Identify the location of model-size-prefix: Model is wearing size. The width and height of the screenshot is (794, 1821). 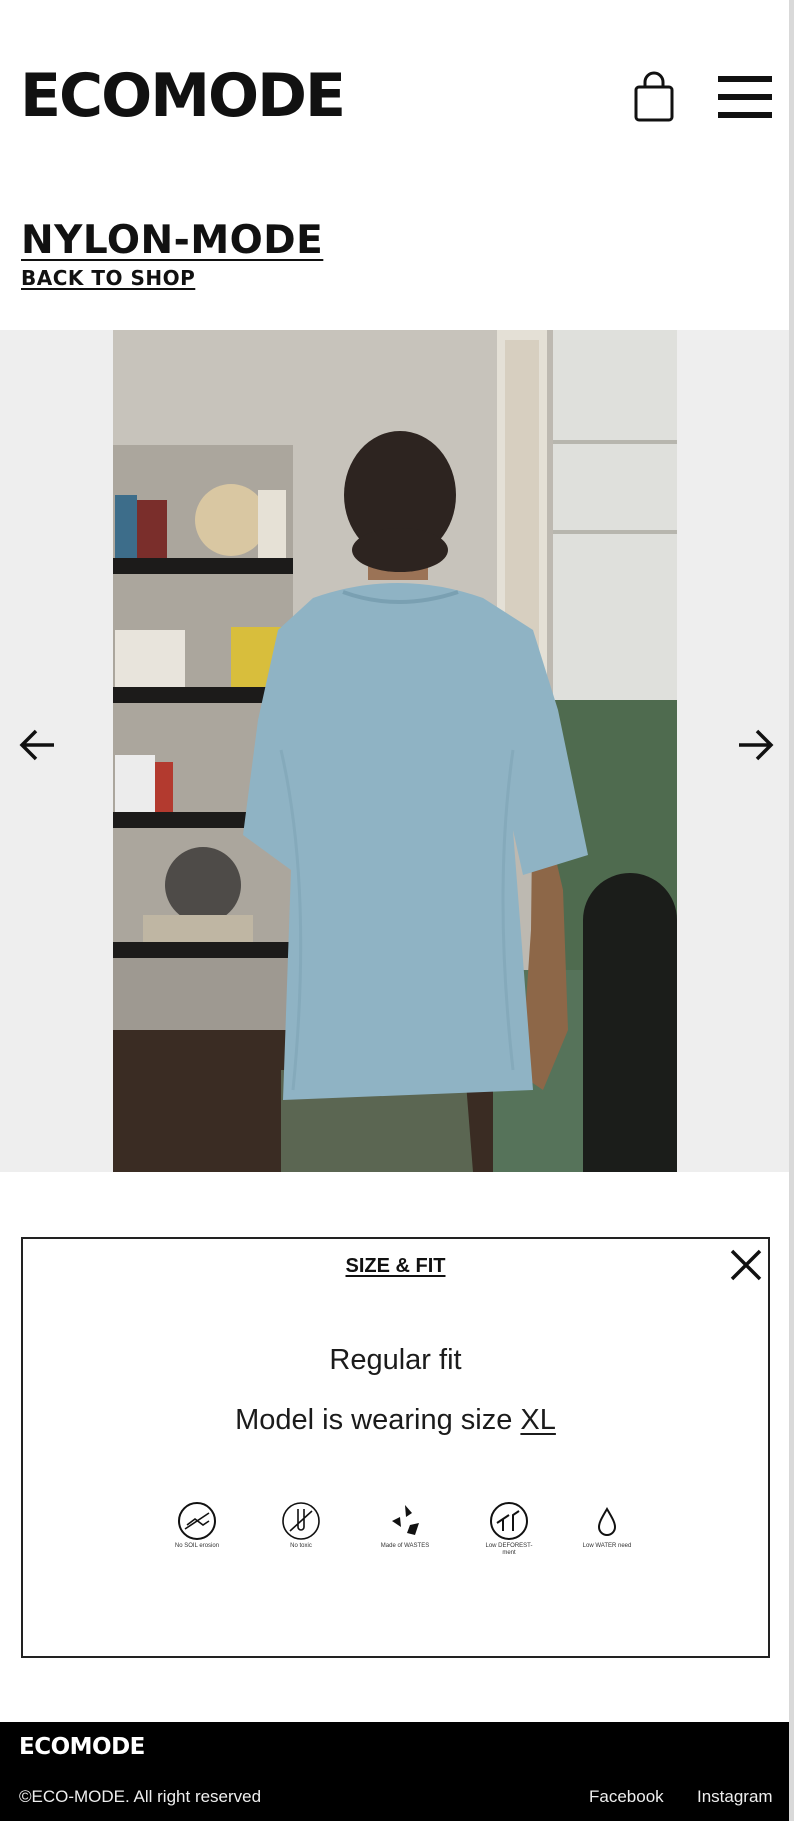
(378, 1420).